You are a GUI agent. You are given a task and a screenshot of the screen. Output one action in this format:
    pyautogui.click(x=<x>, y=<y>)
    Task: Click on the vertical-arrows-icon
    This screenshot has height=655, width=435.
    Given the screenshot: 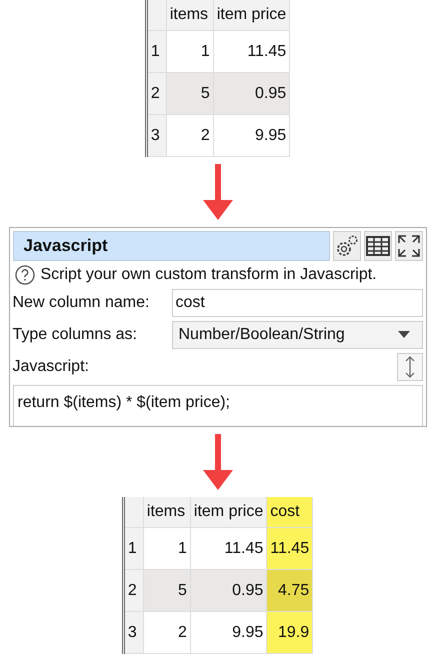 What is the action you would take?
    pyautogui.click(x=409, y=367)
    